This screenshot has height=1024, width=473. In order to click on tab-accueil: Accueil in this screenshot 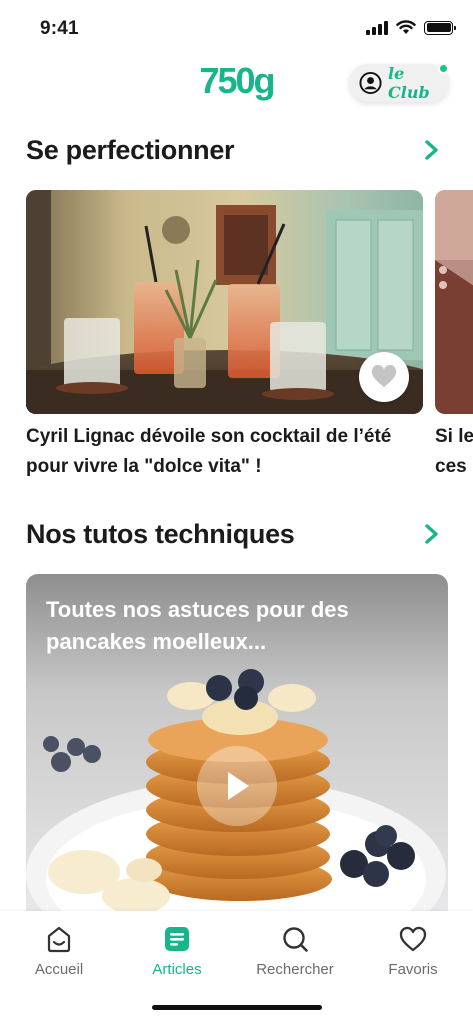, I will do `click(59, 951)`.